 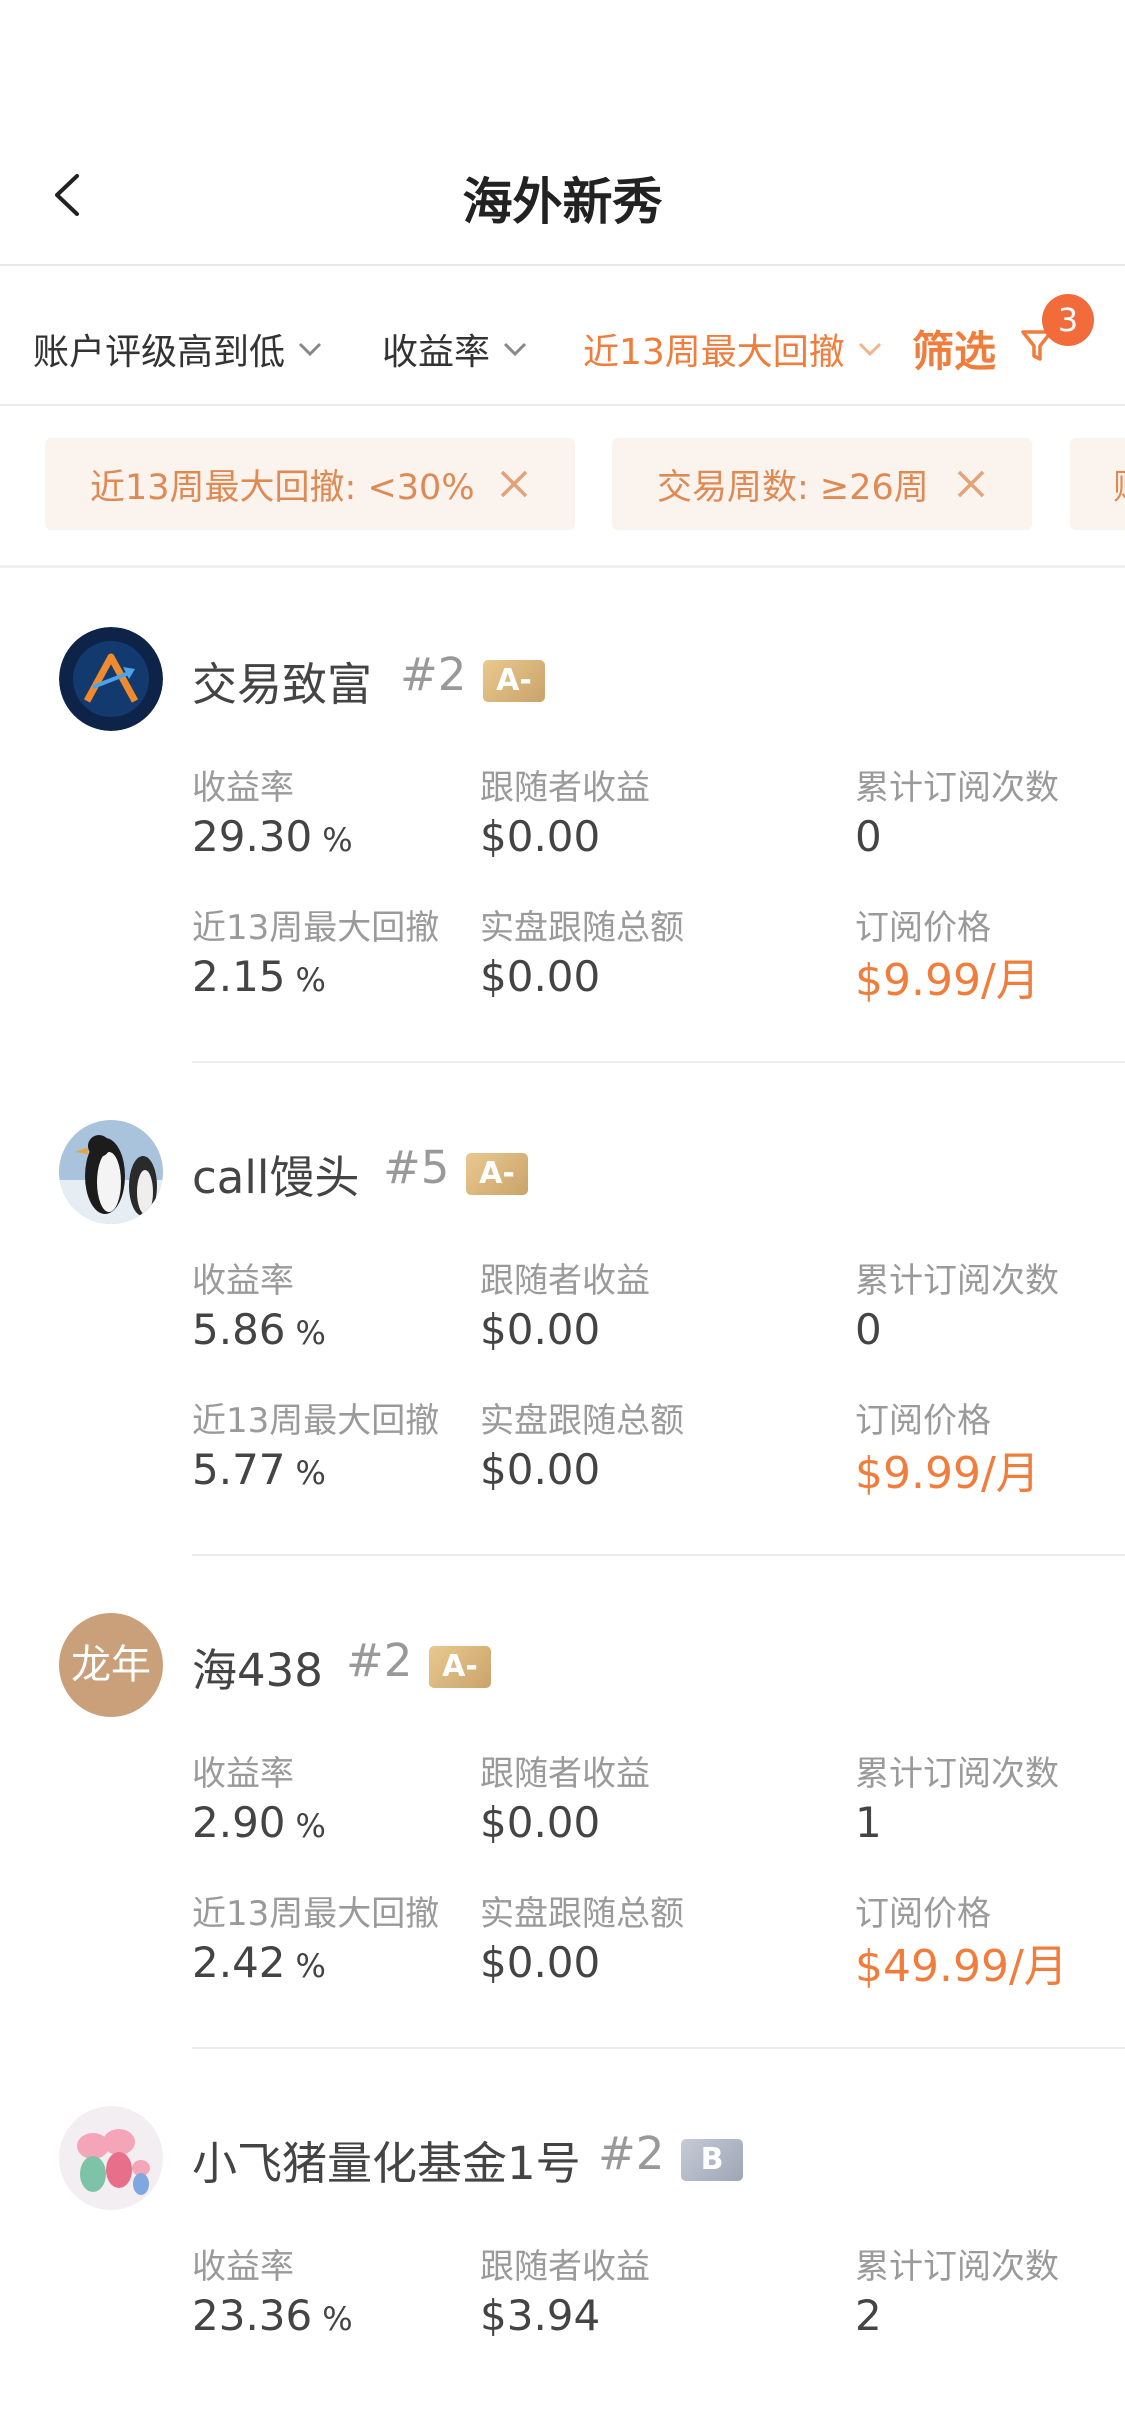 I want to click on navigation-bar: 海外新秀, so click(x=562, y=193).